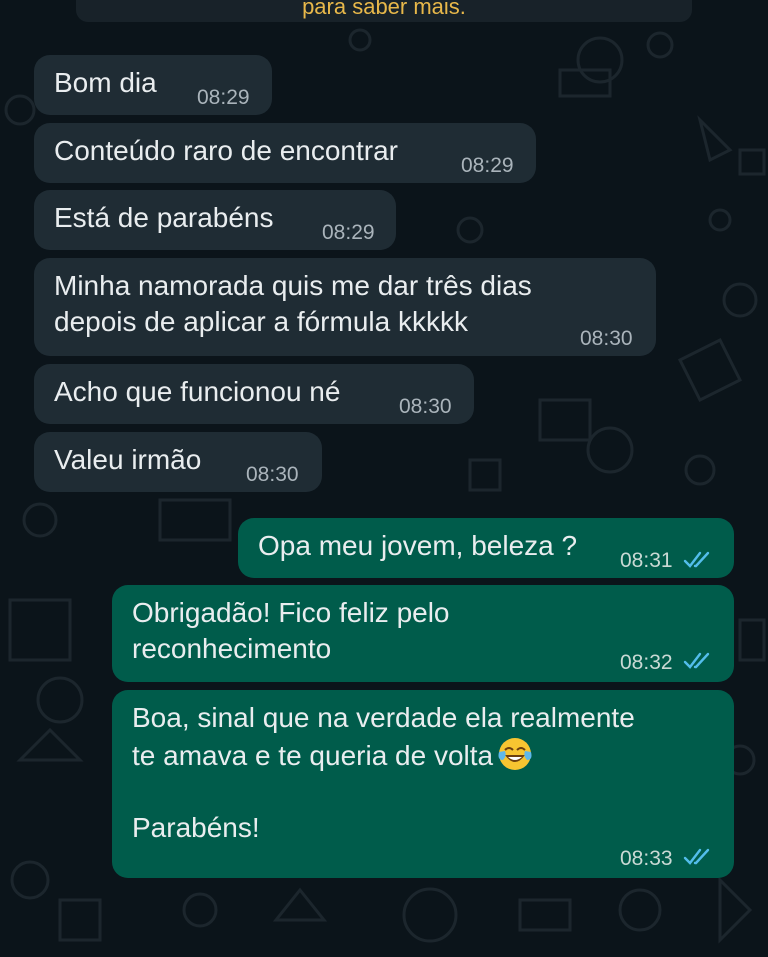 Image resolution: width=768 pixels, height=957 pixels. Describe the element at coordinates (646, 662) in the screenshot. I see `message-time: 08:32` at that location.